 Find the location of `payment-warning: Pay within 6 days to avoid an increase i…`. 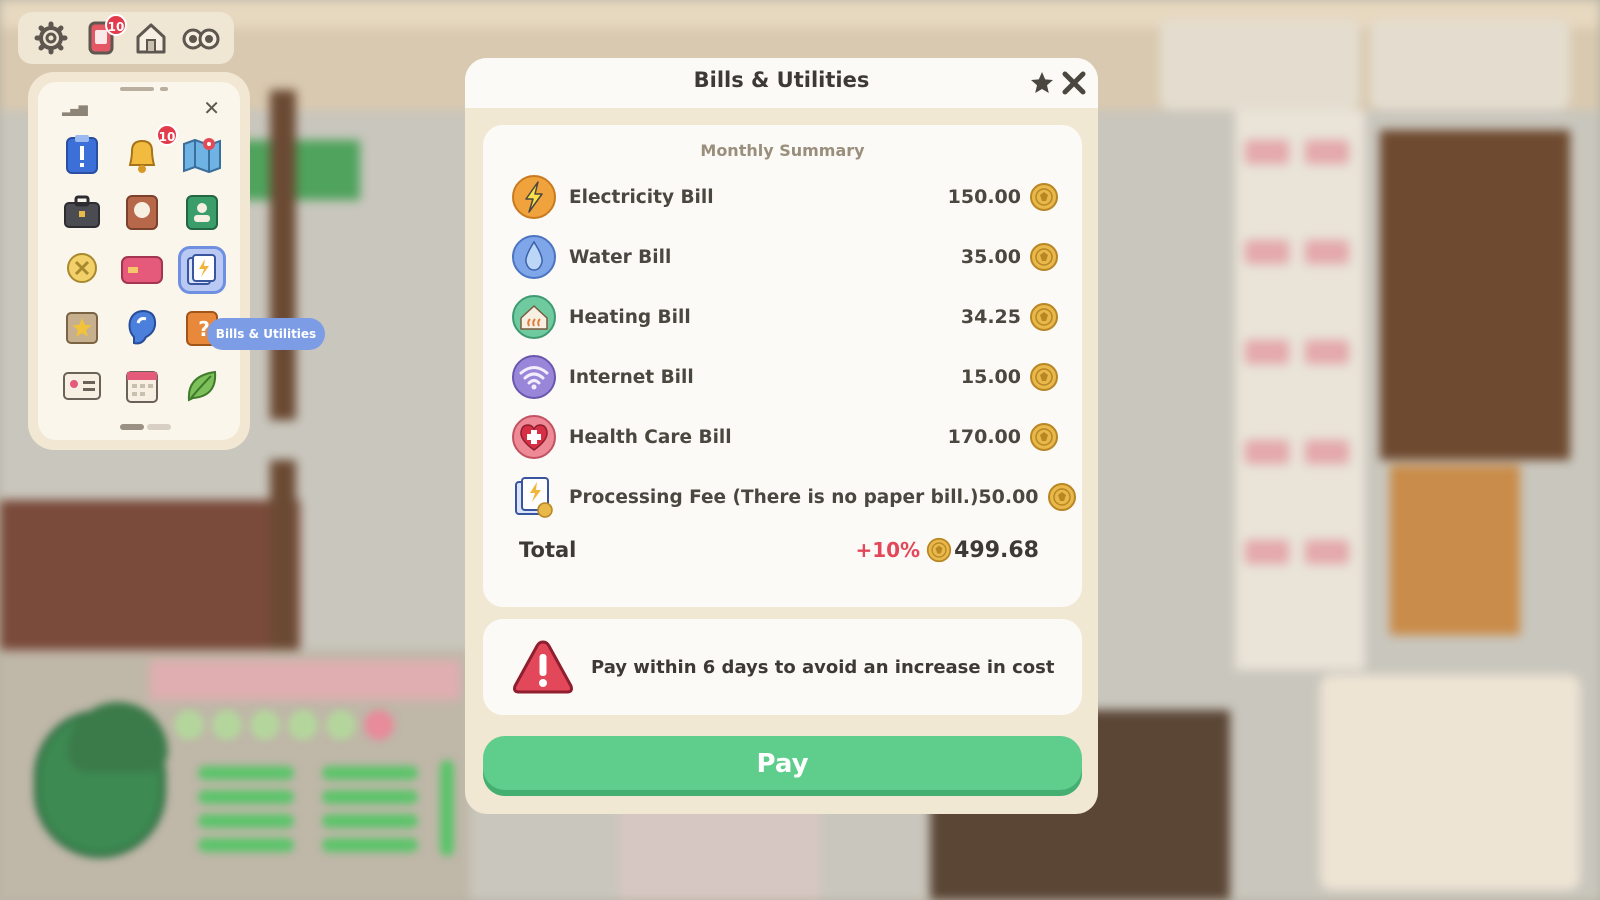

payment-warning: Pay within 6 days to avoid an increase i… is located at coordinates (782, 667).